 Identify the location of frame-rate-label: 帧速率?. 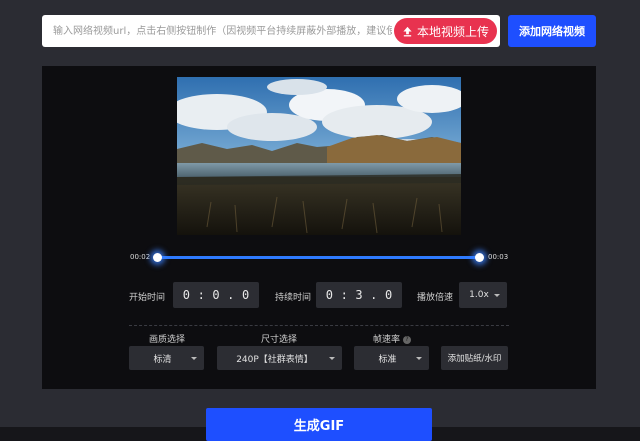
(392, 338).